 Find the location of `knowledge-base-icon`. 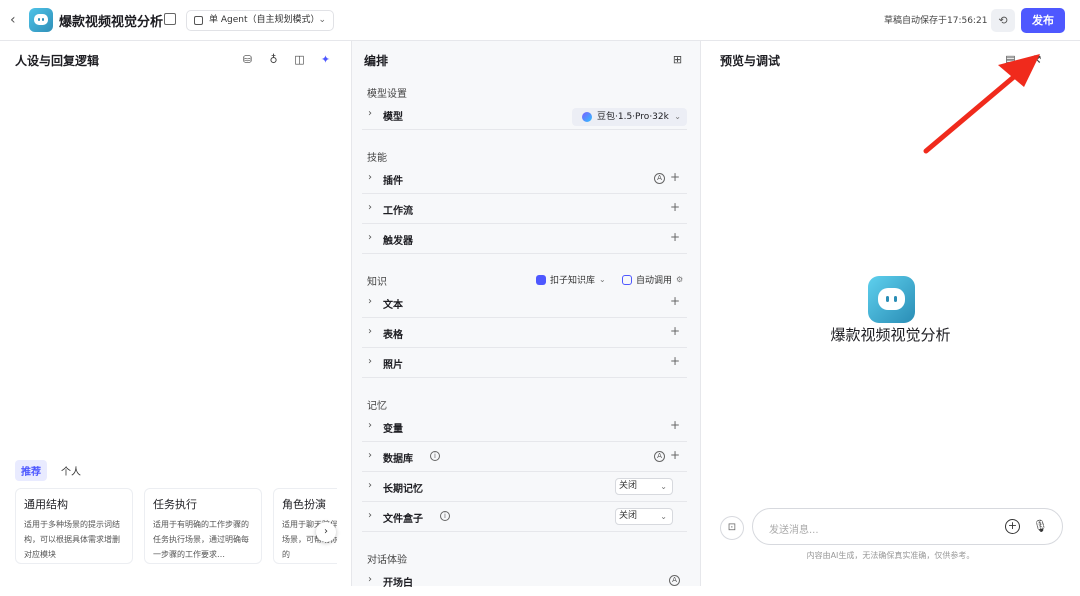

knowledge-base-icon is located at coordinates (541, 279).